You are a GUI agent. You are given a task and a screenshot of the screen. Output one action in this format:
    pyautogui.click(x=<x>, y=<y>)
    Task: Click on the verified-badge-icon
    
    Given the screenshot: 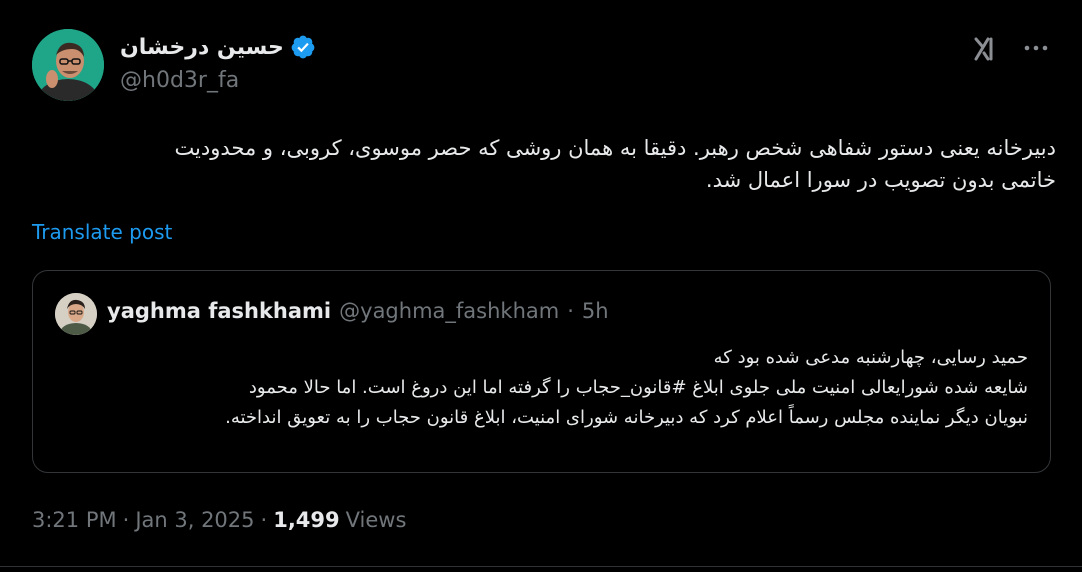 What is the action you would take?
    pyautogui.click(x=303, y=47)
    